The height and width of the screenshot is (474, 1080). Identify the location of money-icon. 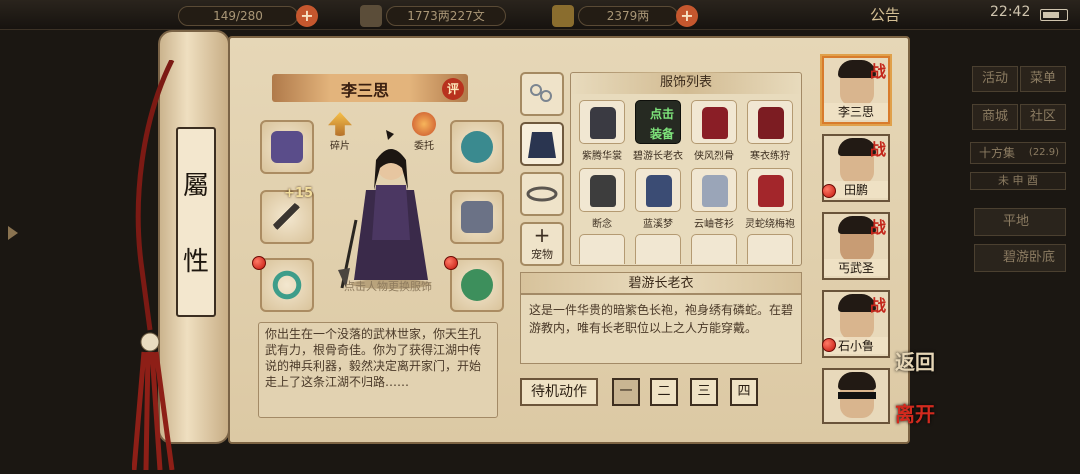
(371, 16).